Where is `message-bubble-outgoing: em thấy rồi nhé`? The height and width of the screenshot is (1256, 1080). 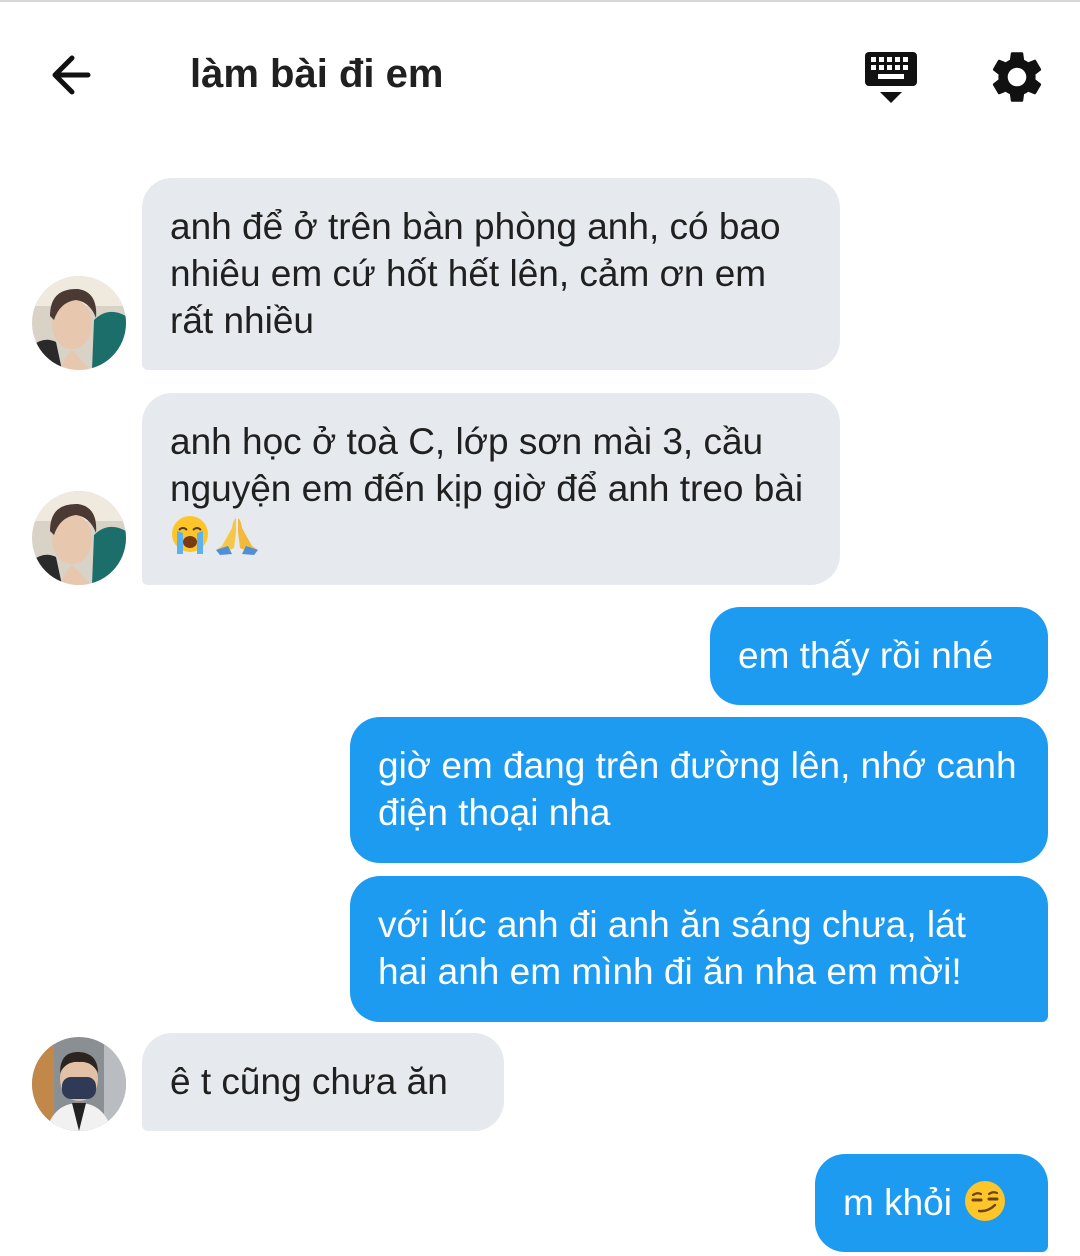
message-bubble-outgoing: em thấy rồi nhé is located at coordinates (879, 656).